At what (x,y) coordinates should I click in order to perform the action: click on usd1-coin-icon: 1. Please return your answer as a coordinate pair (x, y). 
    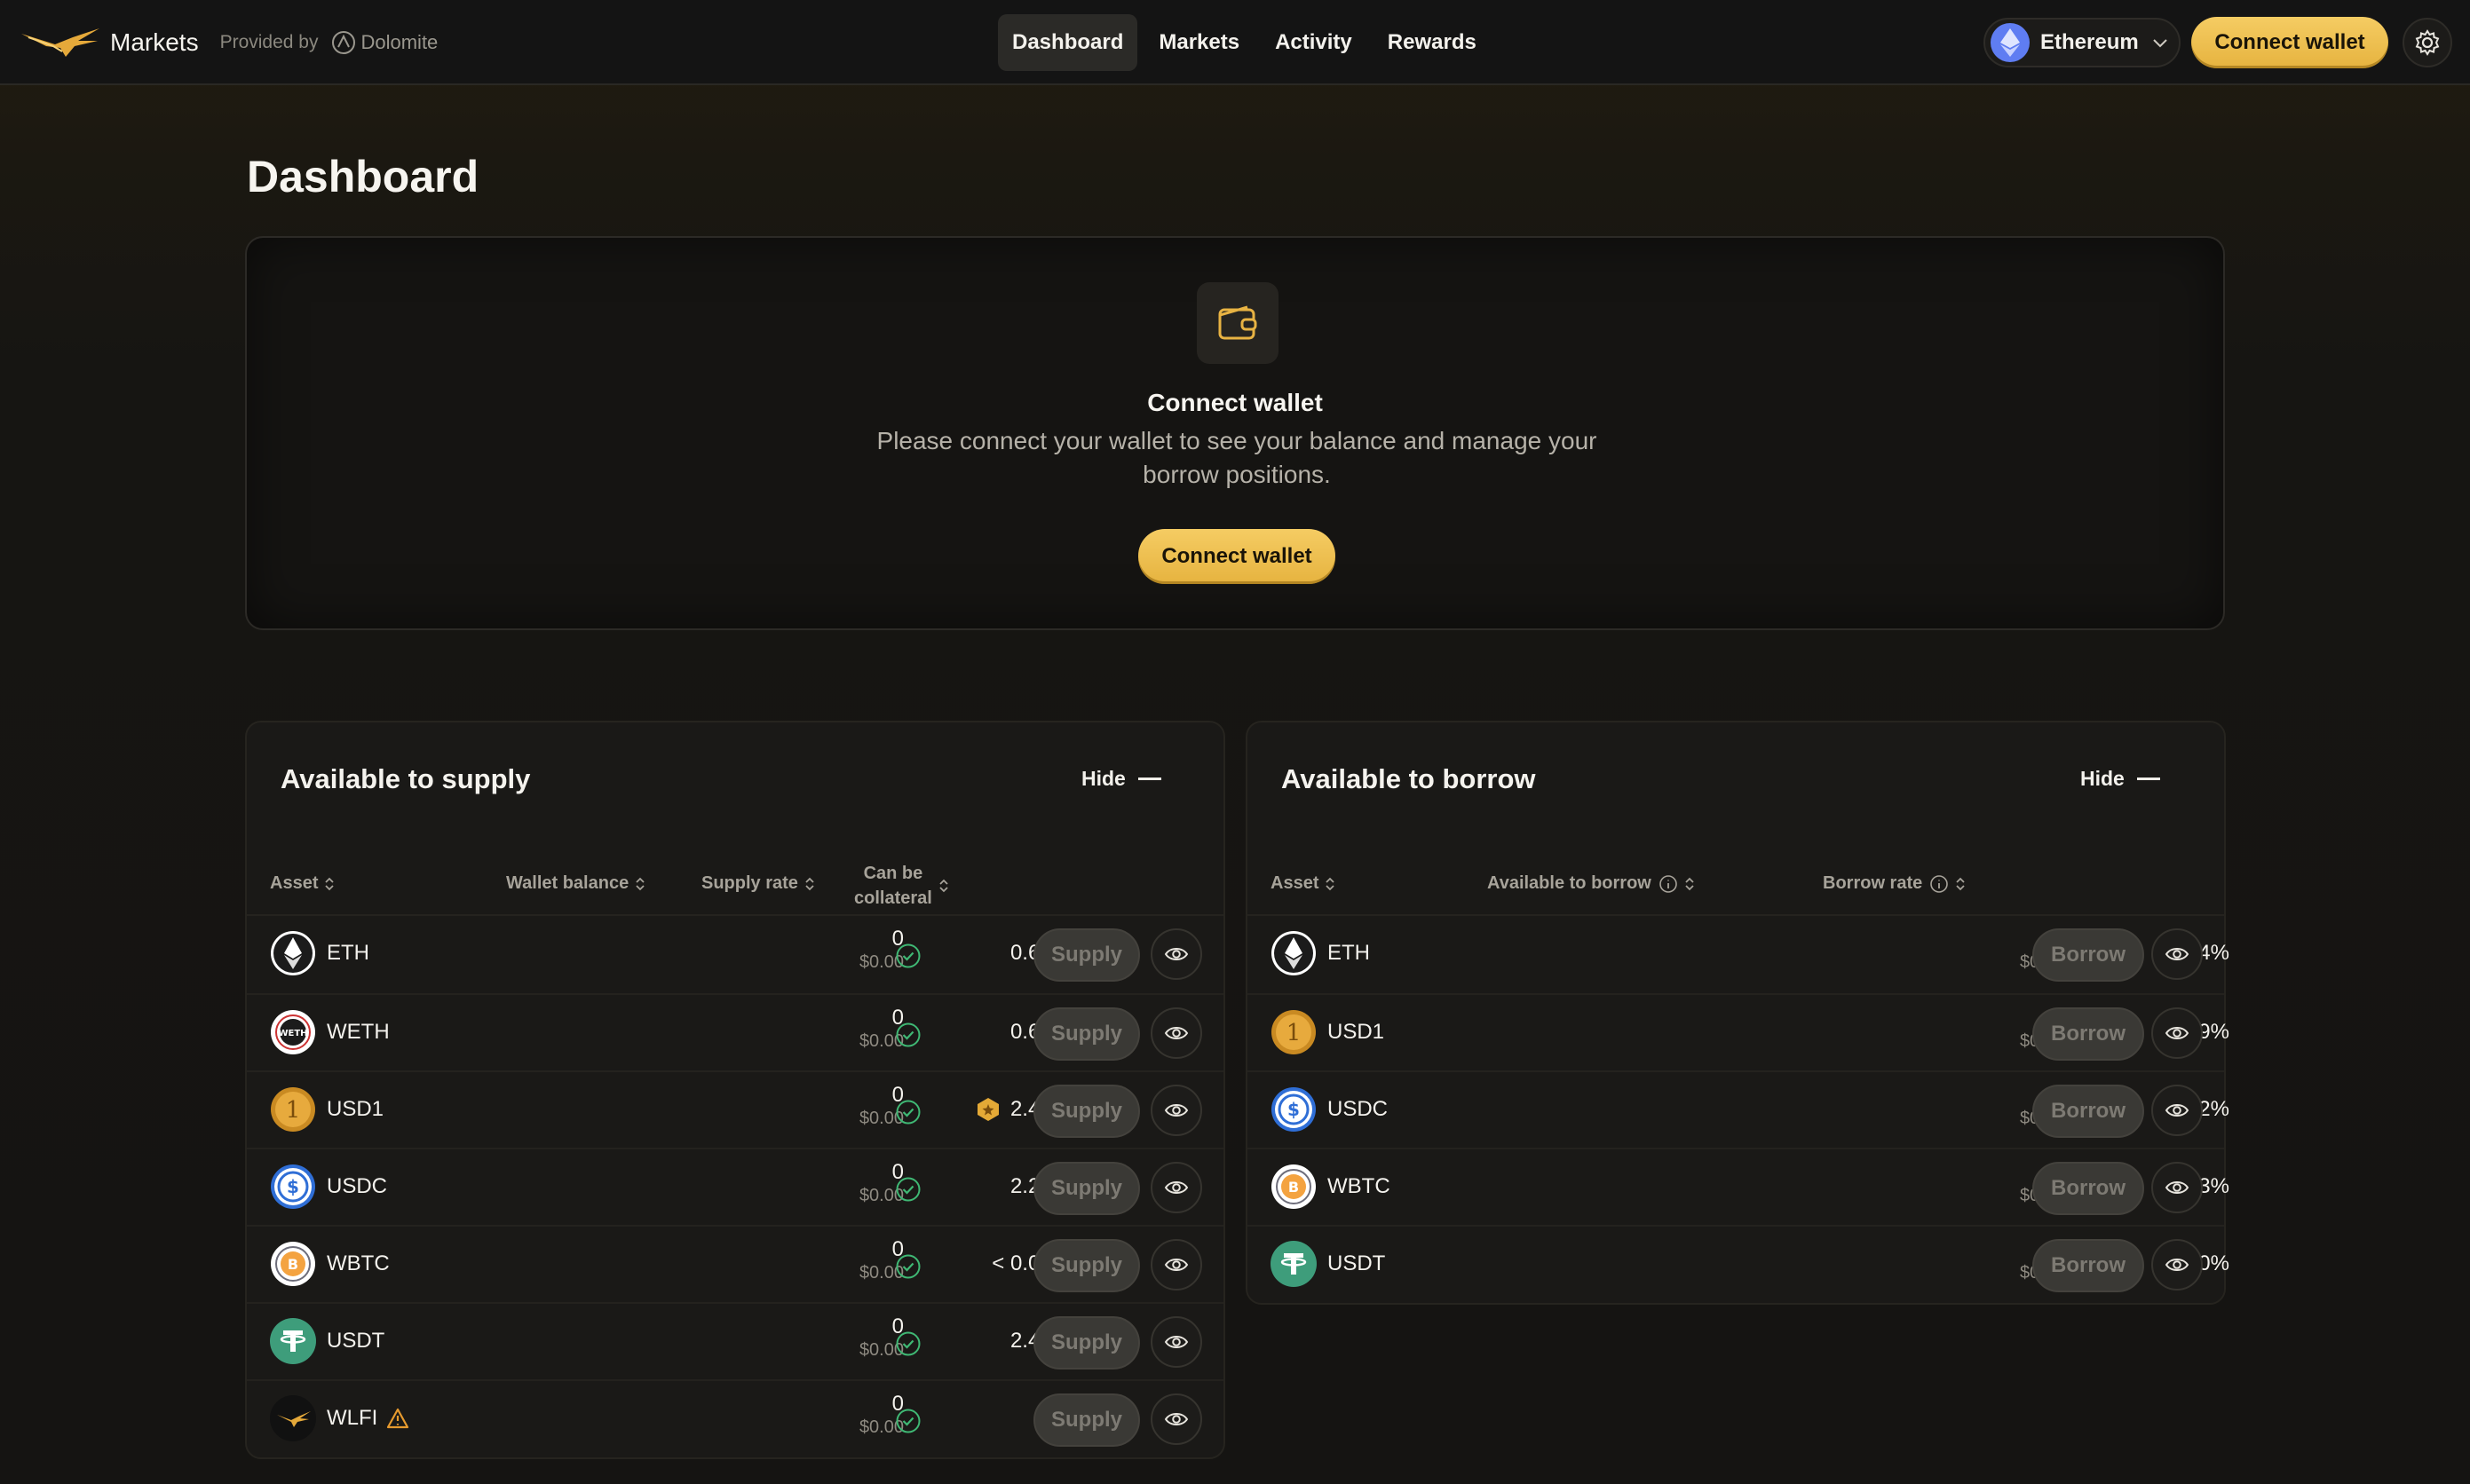
    Looking at the image, I should click on (293, 1110).